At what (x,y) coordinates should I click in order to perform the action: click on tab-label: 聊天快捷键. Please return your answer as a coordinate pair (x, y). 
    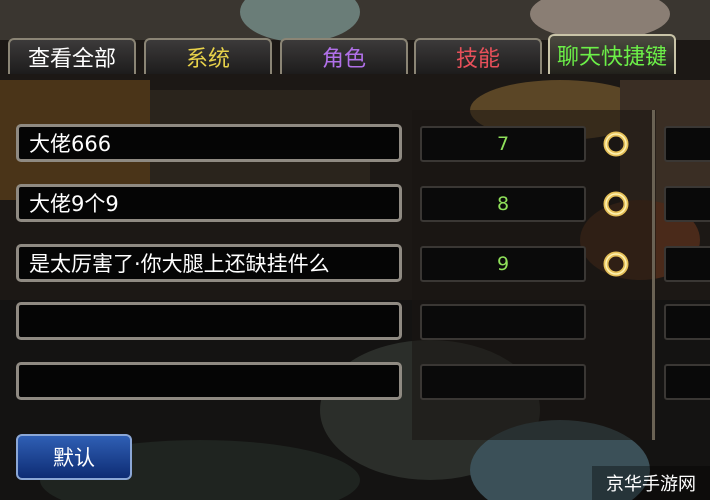
    Looking at the image, I should click on (611, 57).